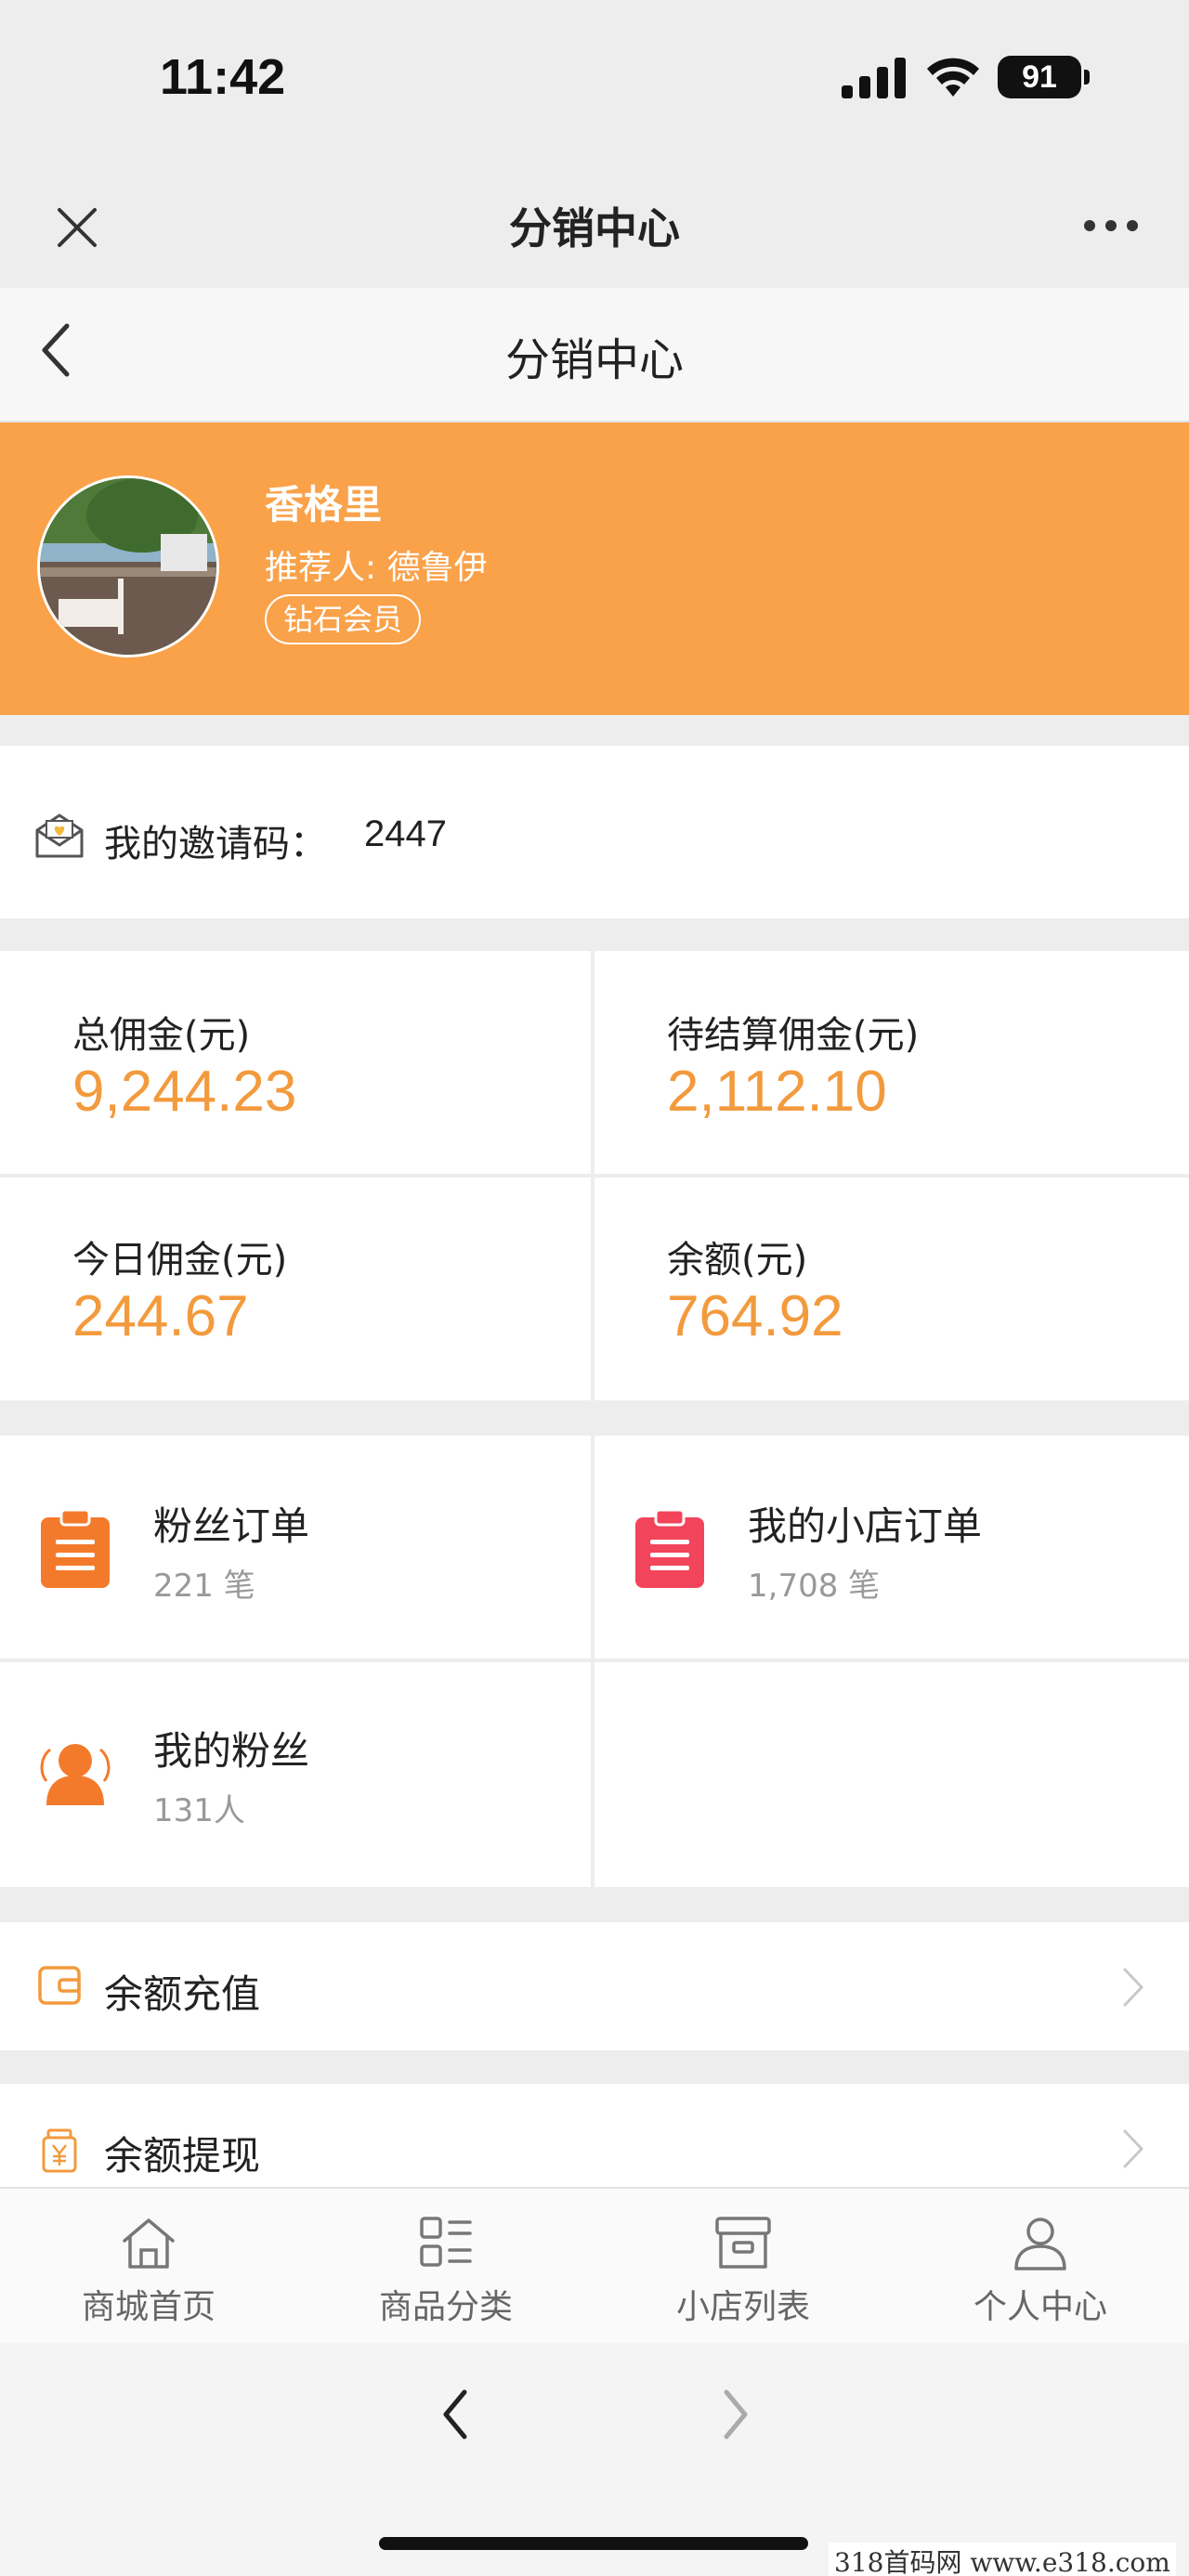 This screenshot has height=2576, width=1189. Describe the element at coordinates (232, 1526) in the screenshot. I see `fan-orders-title: 粉丝订单` at that location.